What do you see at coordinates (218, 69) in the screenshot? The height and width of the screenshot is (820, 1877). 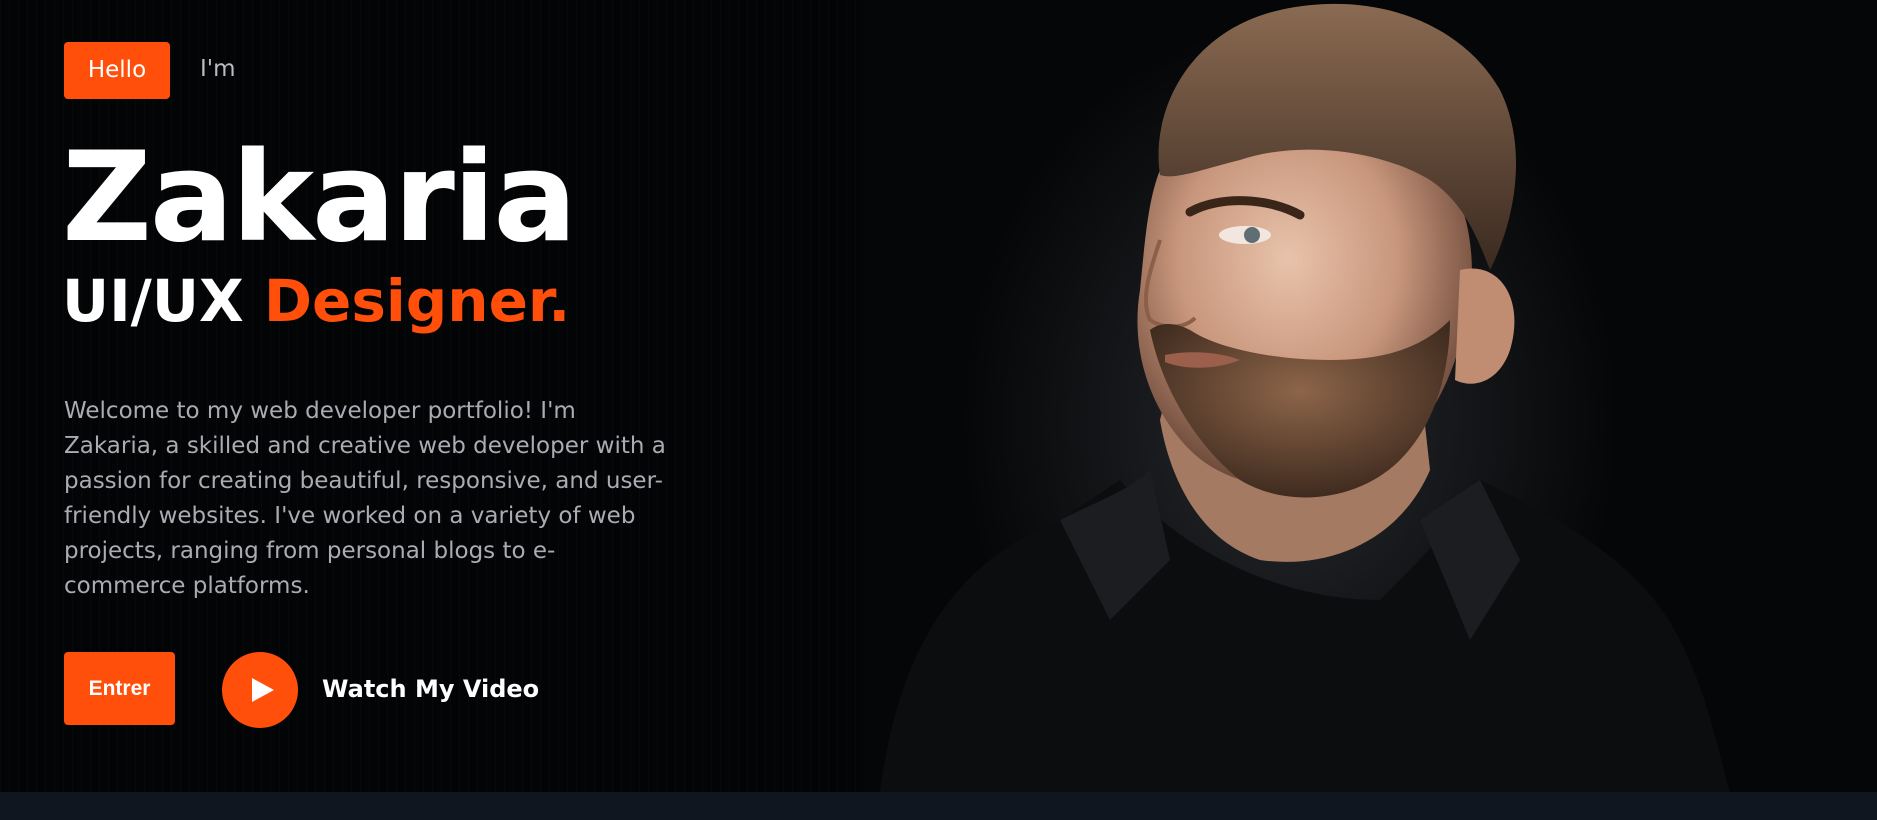 I see `im-text: I'm` at bounding box center [218, 69].